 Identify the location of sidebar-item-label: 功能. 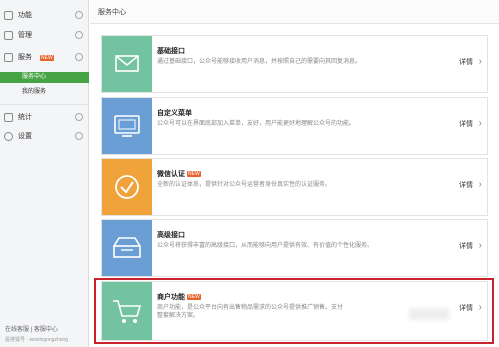
(25, 15).